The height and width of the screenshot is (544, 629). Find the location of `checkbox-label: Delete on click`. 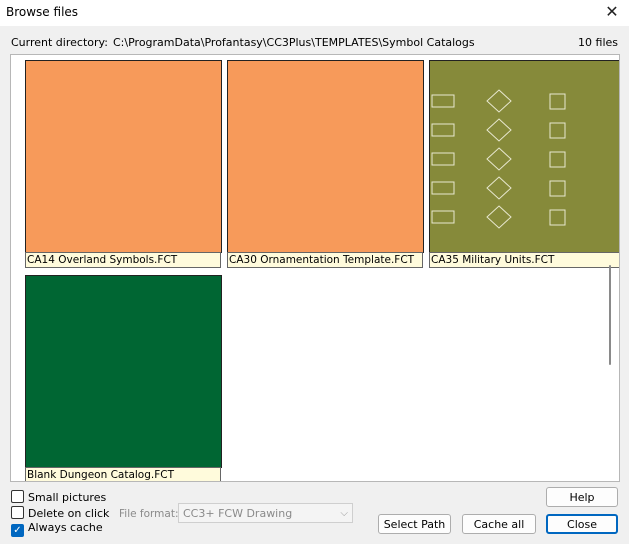

checkbox-label: Delete on click is located at coordinates (69, 513).